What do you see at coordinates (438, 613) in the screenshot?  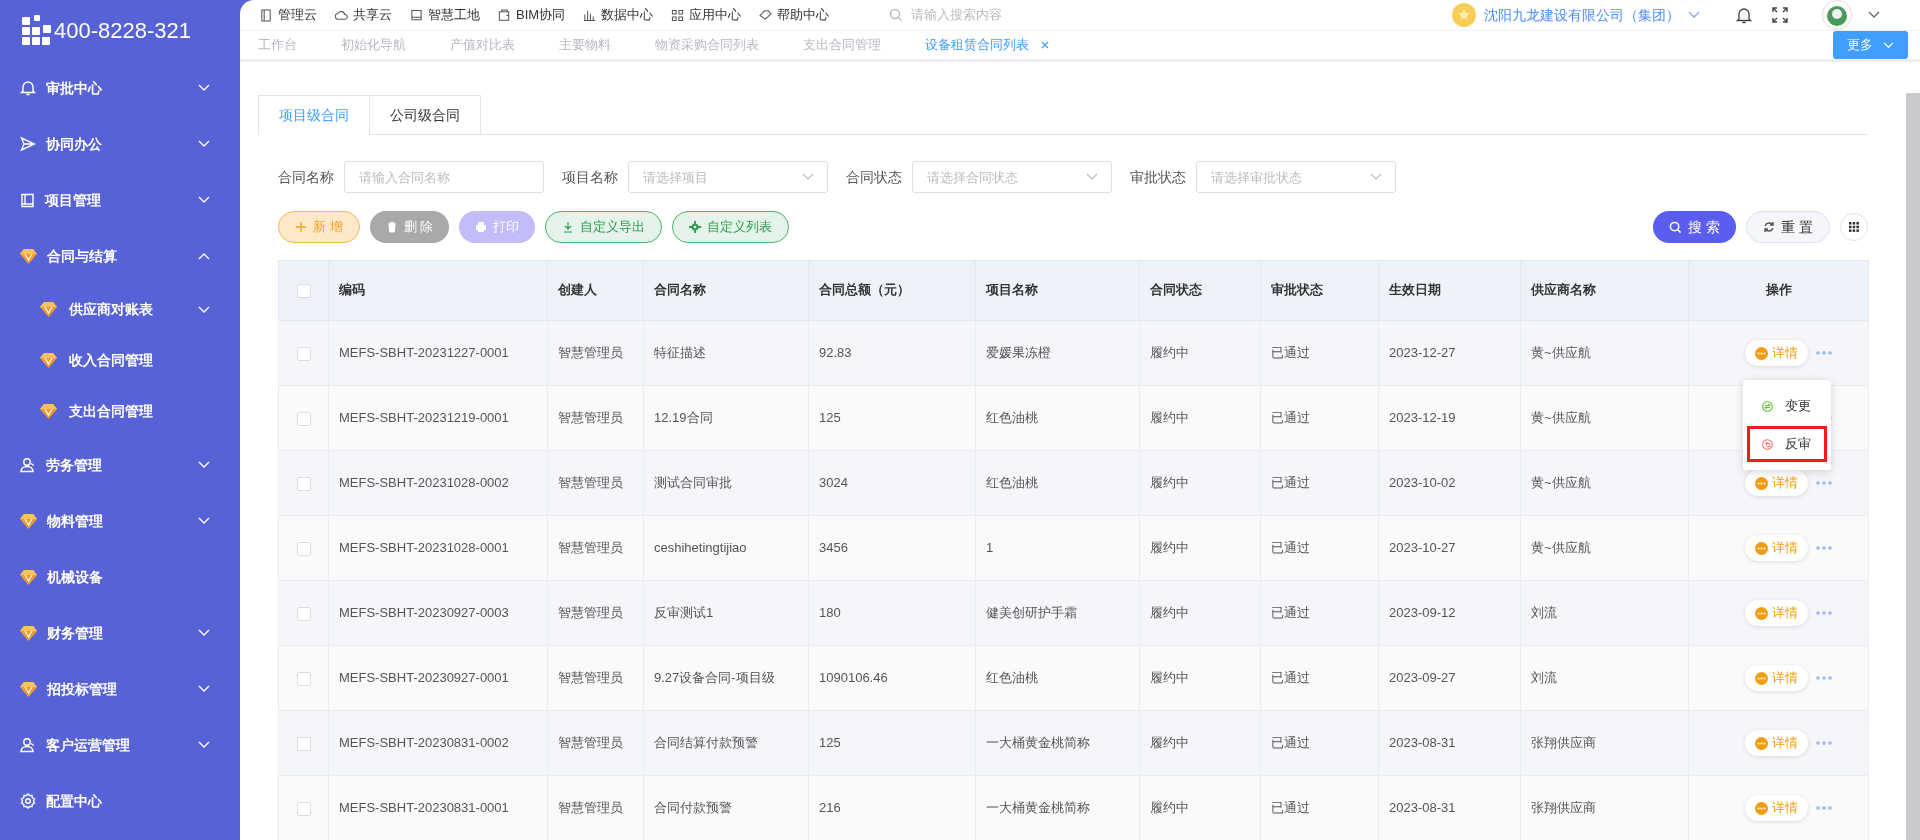 I see `table-cell: MEFS-SBHT-20230927-0003` at bounding box center [438, 613].